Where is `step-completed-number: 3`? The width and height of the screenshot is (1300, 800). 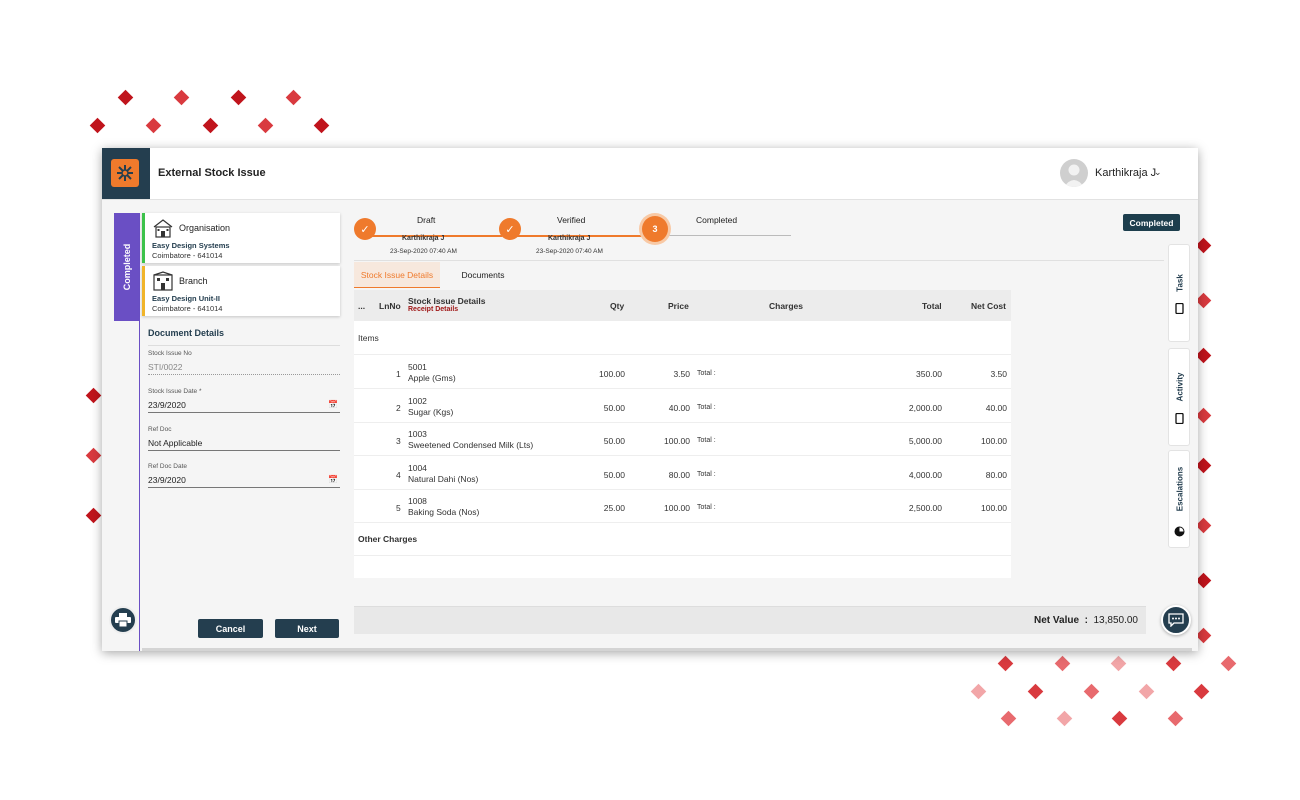
step-completed-number: 3 is located at coordinates (655, 229).